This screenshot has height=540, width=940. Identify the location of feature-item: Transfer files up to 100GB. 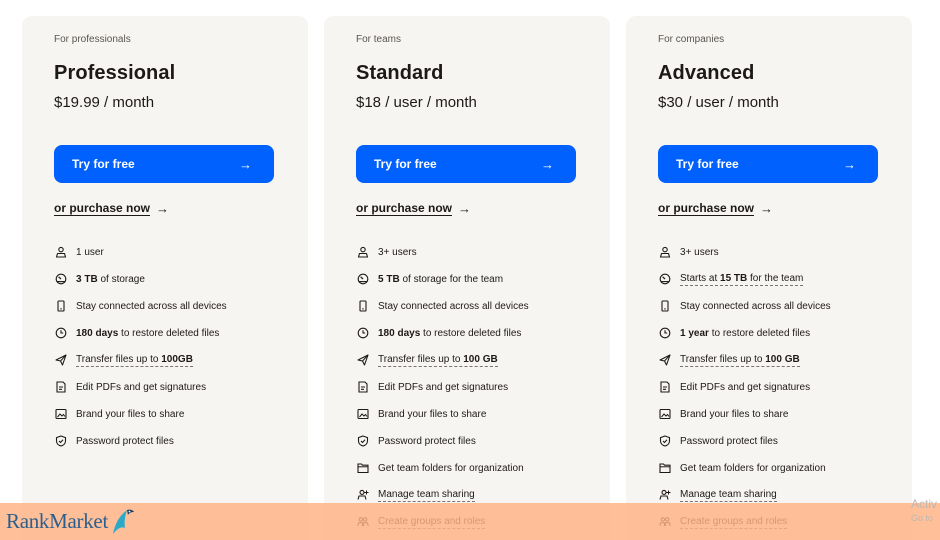
(165, 360).